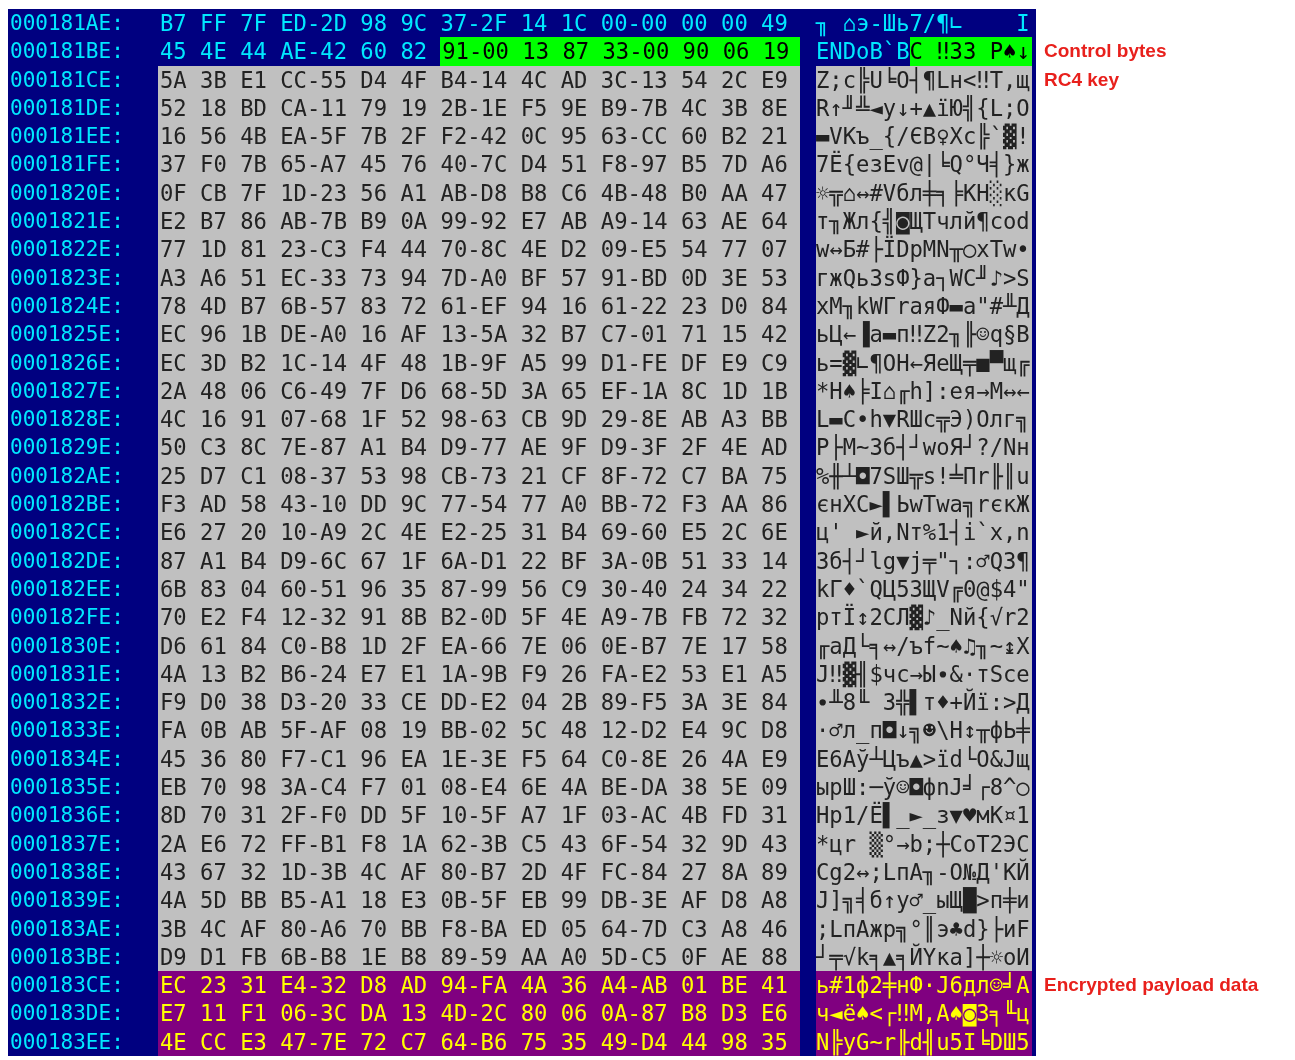 Image resolution: width=1295 pixels, height=1060 pixels. What do you see at coordinates (67, 108) in the screenshot?
I see `hex-address: 000181DE:` at bounding box center [67, 108].